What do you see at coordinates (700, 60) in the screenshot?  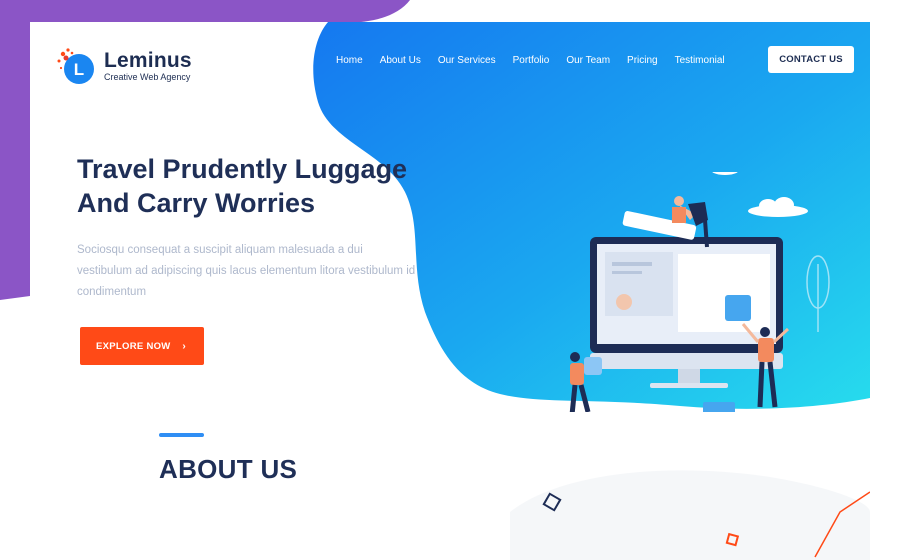 I see `nav-testimonial: Testimonial` at bounding box center [700, 60].